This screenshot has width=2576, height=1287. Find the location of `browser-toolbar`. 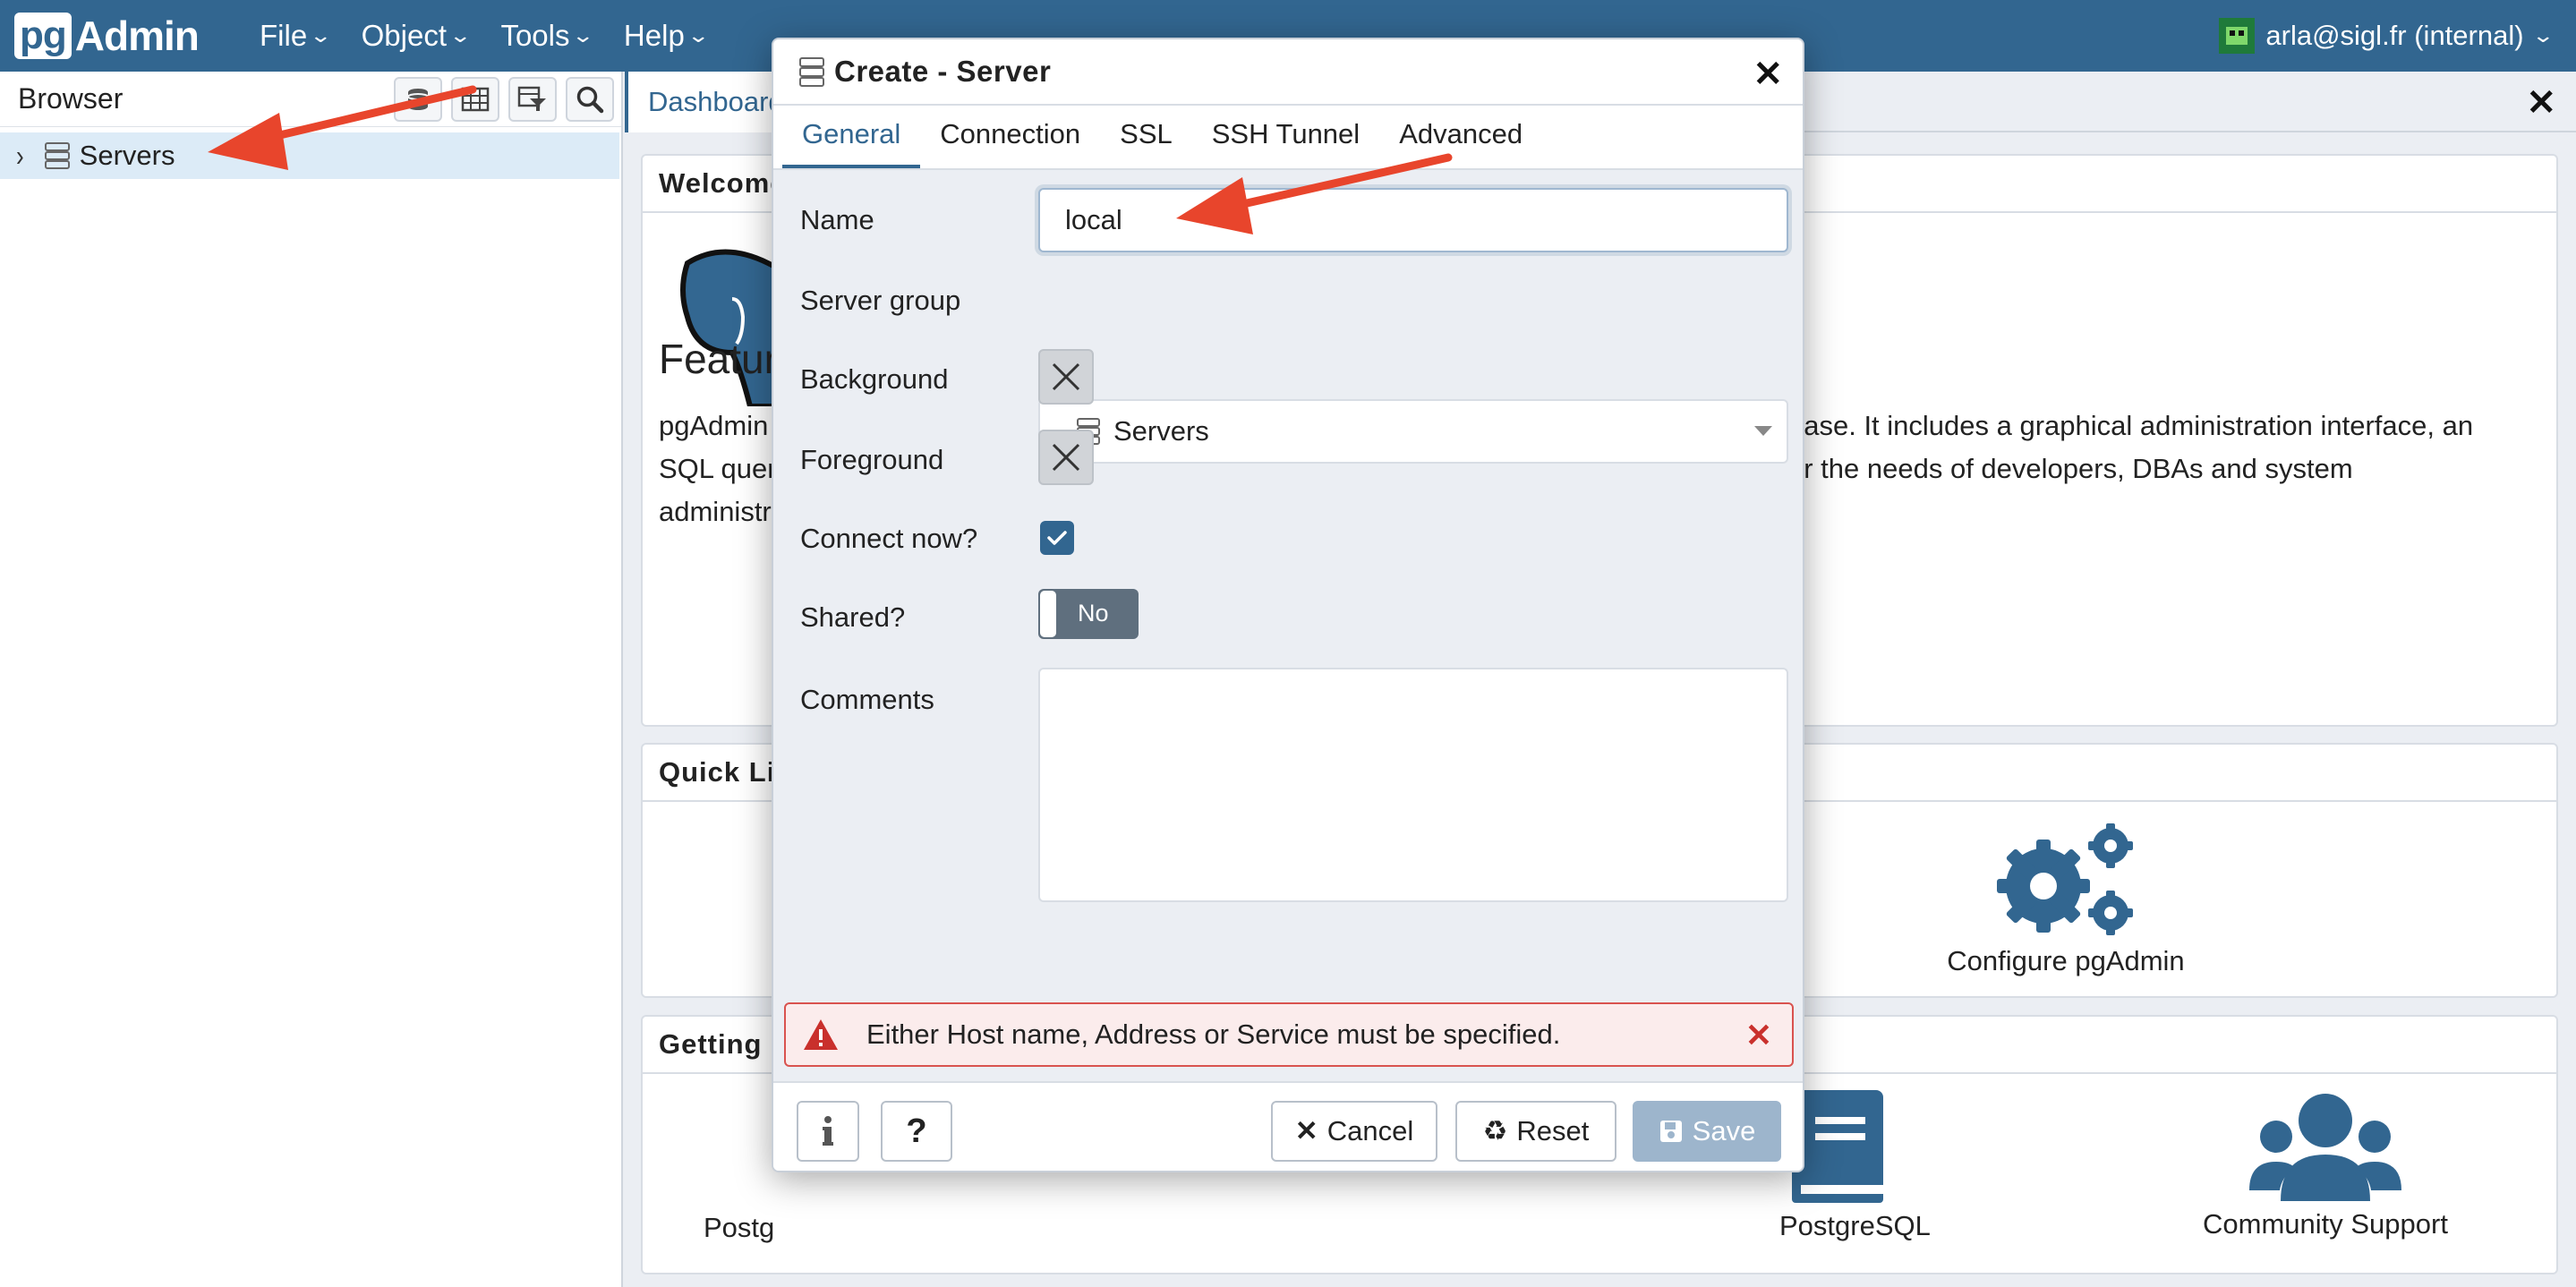

browser-toolbar is located at coordinates (504, 99).